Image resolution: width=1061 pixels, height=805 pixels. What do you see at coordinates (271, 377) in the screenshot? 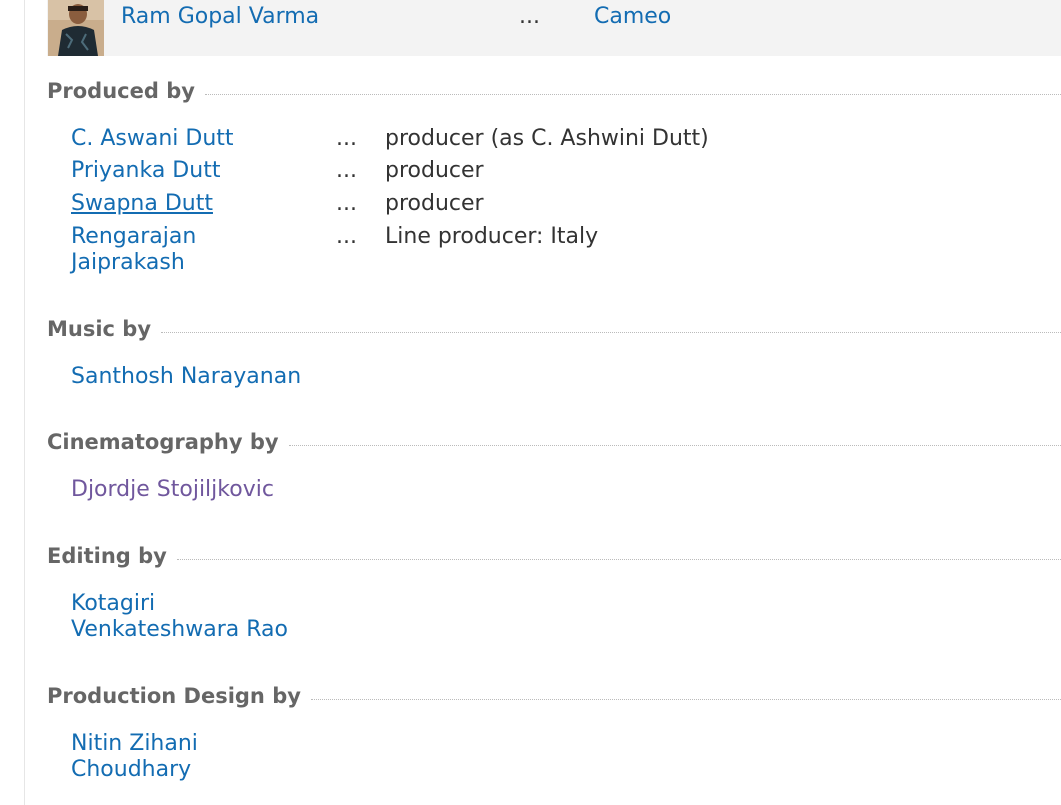
I see `crew-name-link: Santhosh Narayanan` at bounding box center [271, 377].